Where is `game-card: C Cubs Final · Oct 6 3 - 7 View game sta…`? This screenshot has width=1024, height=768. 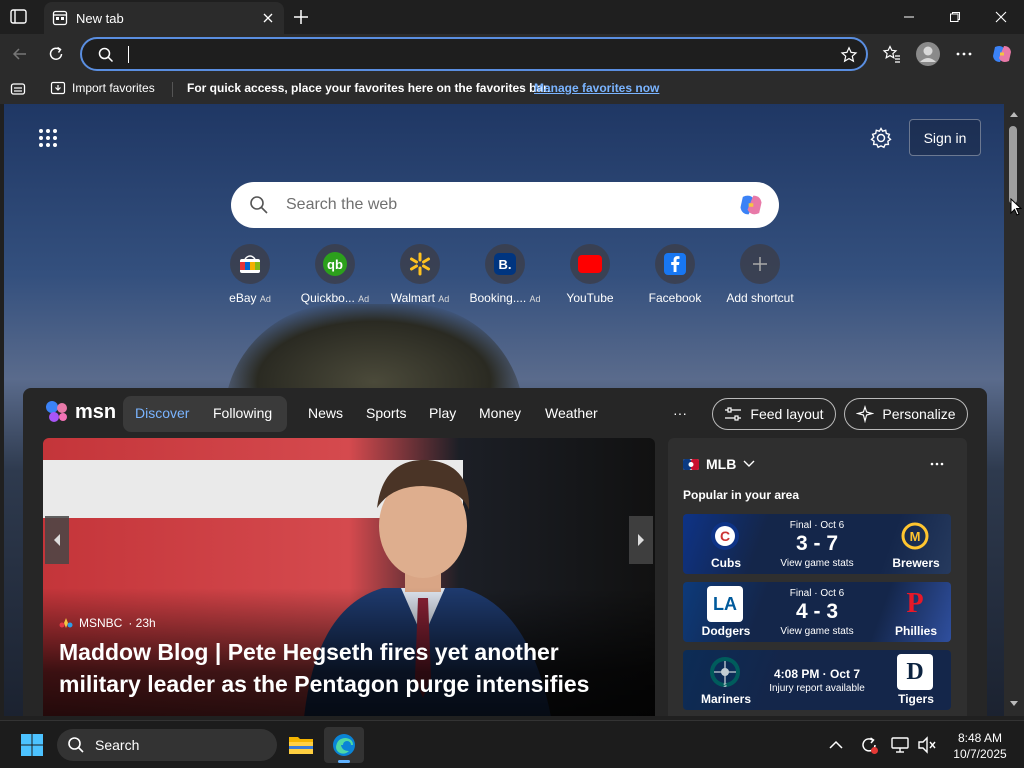 game-card: C Cubs Final · Oct 6 3 - 7 View game sta… is located at coordinates (817, 544).